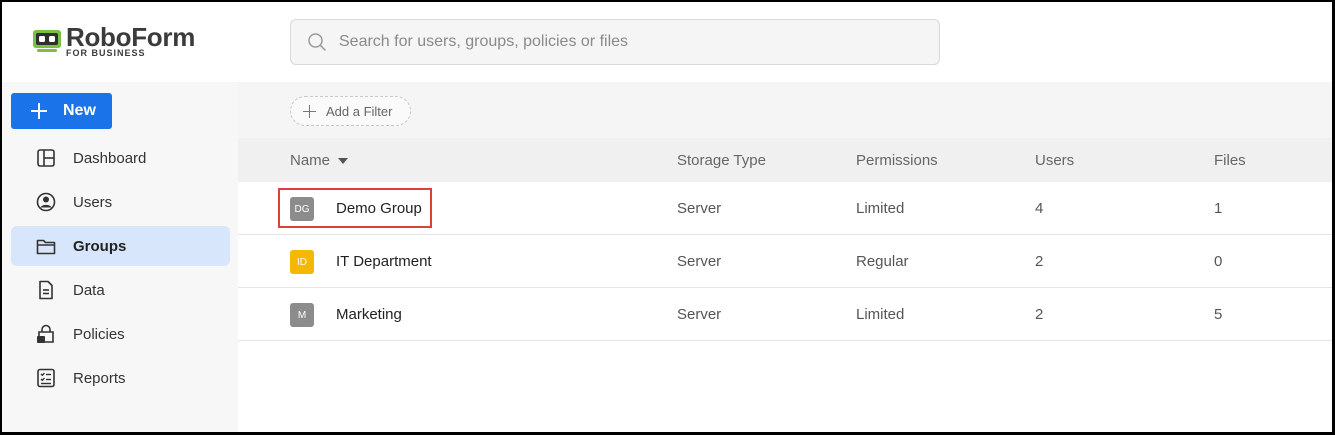  I want to click on files-count-cell: 5, so click(1218, 314).